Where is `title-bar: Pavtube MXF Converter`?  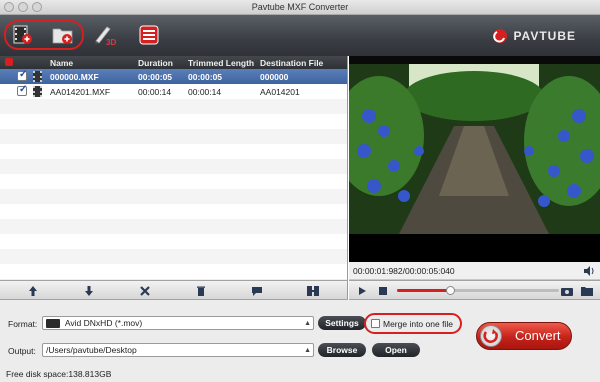 title-bar: Pavtube MXF Converter is located at coordinates (300, 7).